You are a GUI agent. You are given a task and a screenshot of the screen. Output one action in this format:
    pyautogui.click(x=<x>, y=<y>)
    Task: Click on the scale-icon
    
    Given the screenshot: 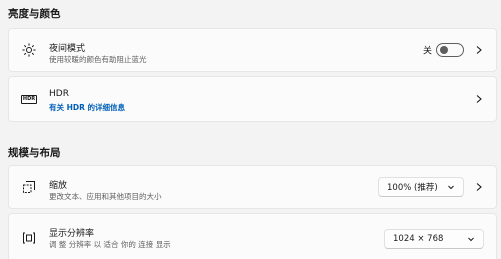 What is the action you would take?
    pyautogui.click(x=29, y=187)
    